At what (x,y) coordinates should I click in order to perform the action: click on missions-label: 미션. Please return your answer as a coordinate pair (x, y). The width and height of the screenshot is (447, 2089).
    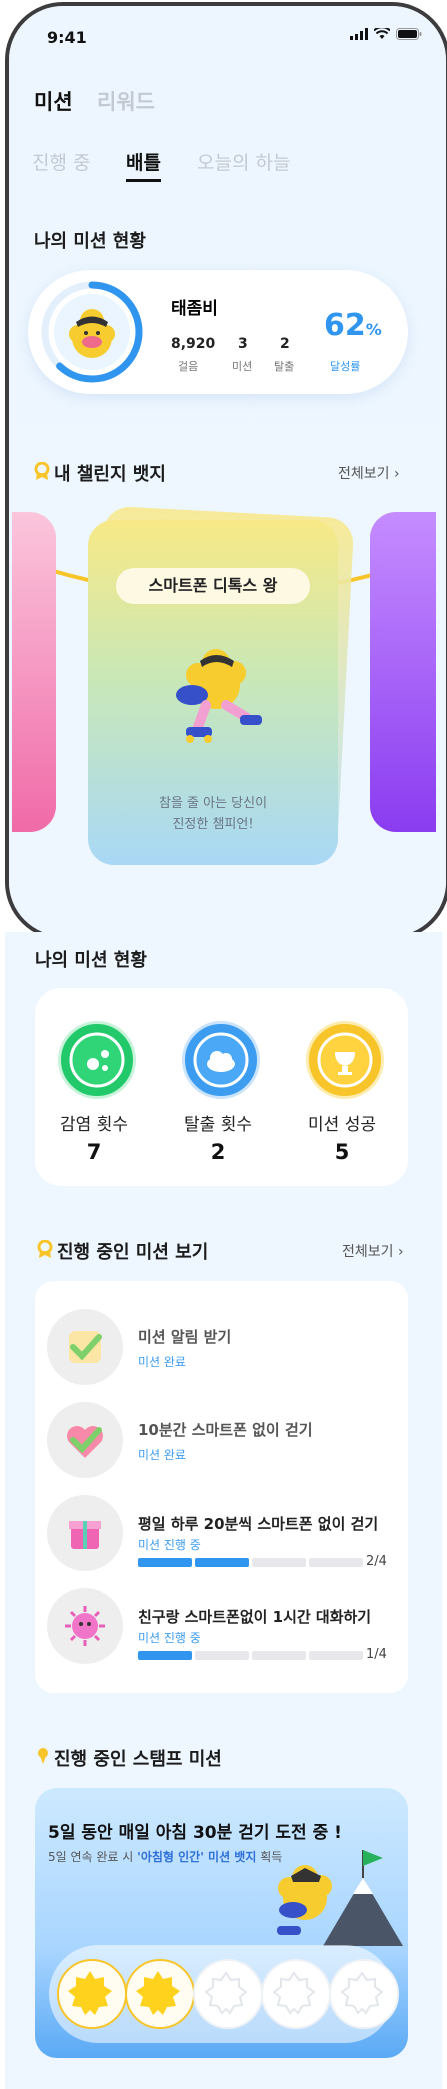
    Looking at the image, I should click on (242, 366).